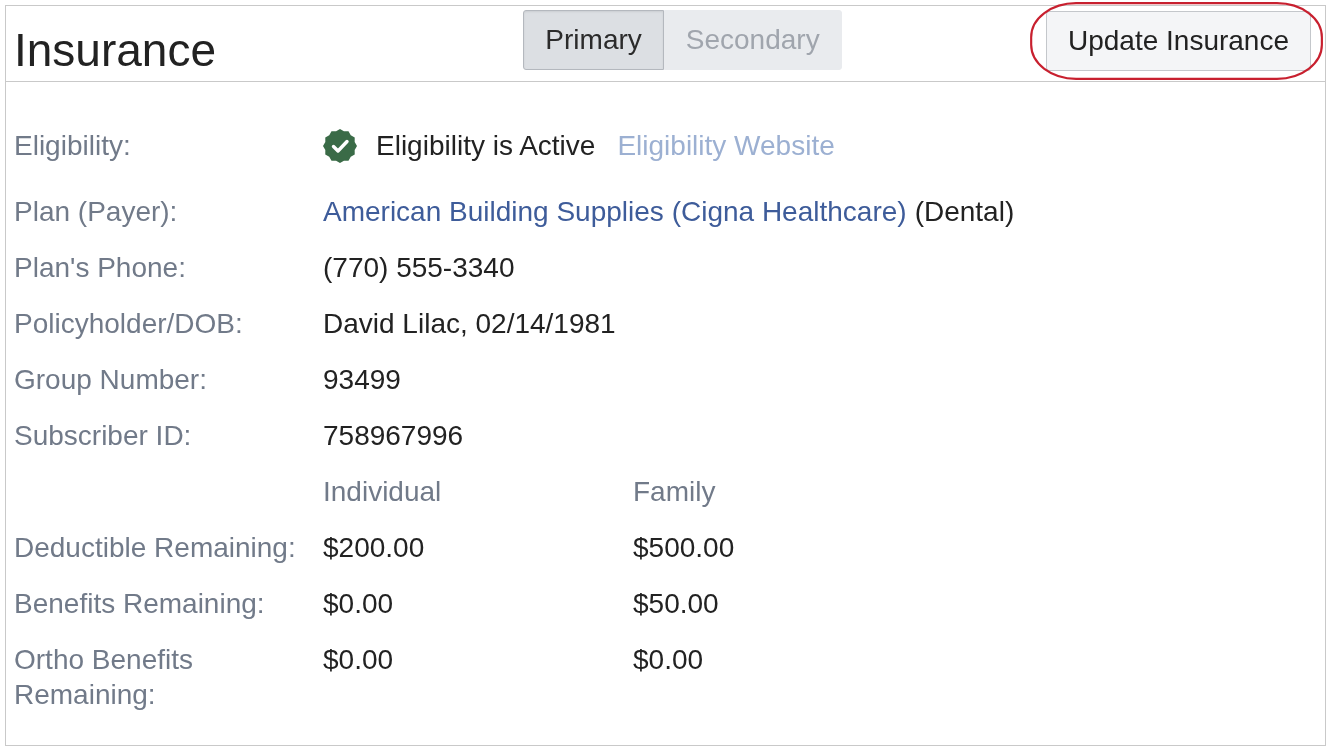 The image size is (1329, 748). What do you see at coordinates (73, 146) in the screenshot?
I see `field-label: Eligibility:` at bounding box center [73, 146].